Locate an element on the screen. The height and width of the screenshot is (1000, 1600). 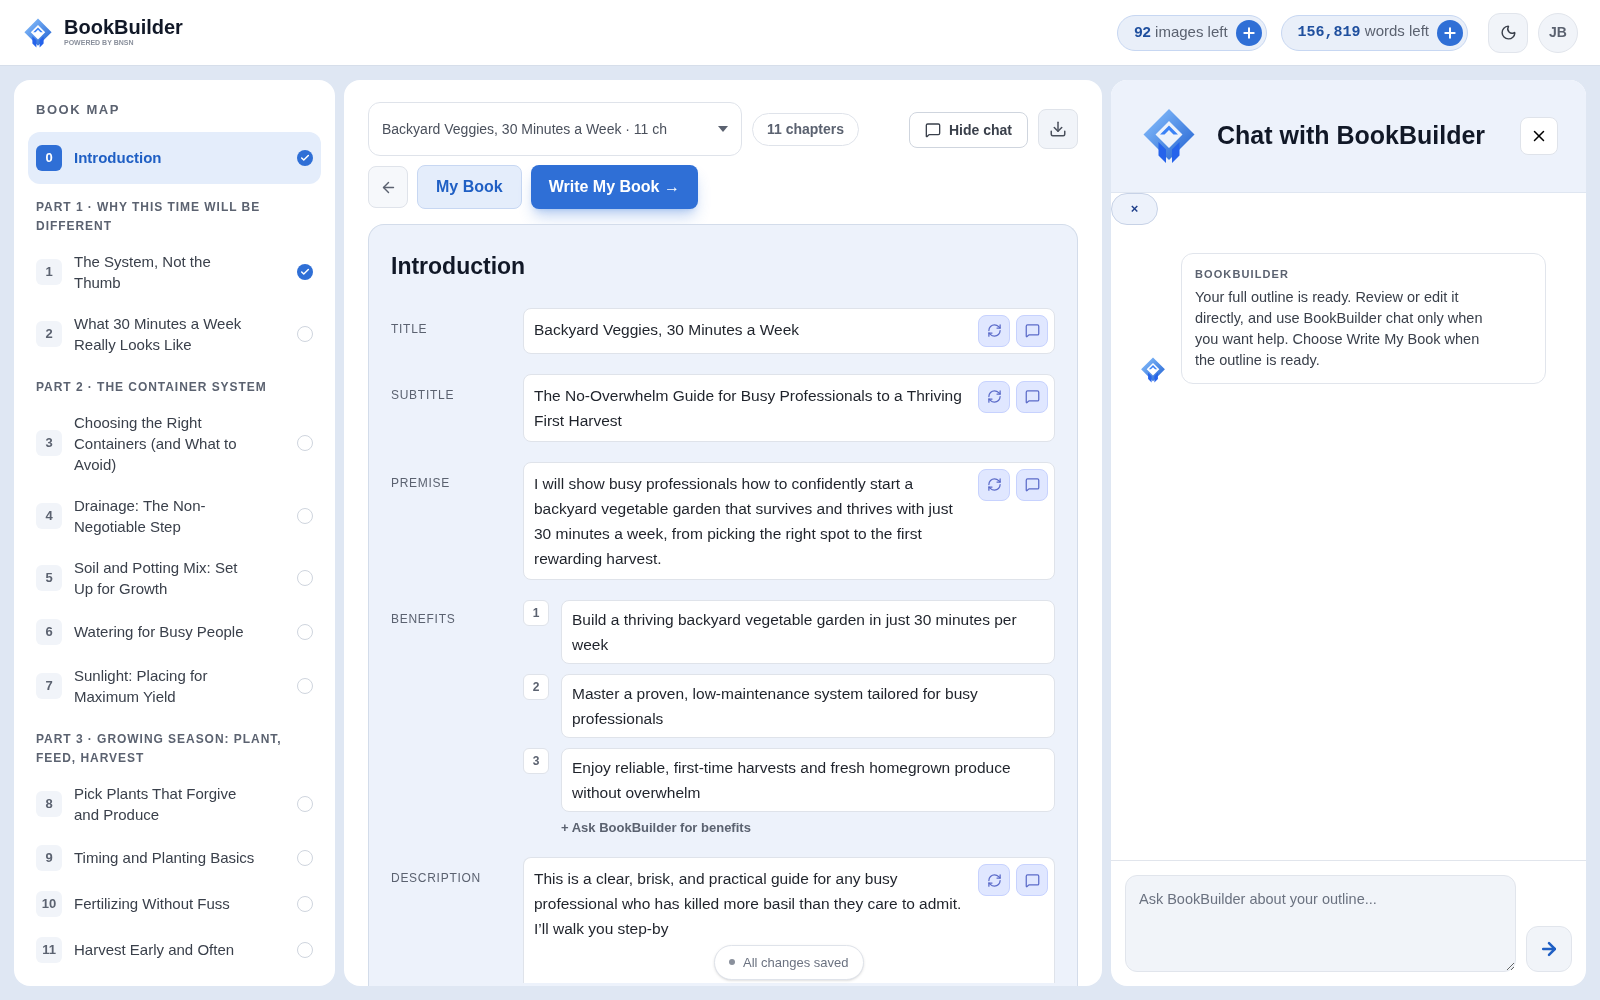
chapter-item: 0 Introduction is located at coordinates (174, 157).